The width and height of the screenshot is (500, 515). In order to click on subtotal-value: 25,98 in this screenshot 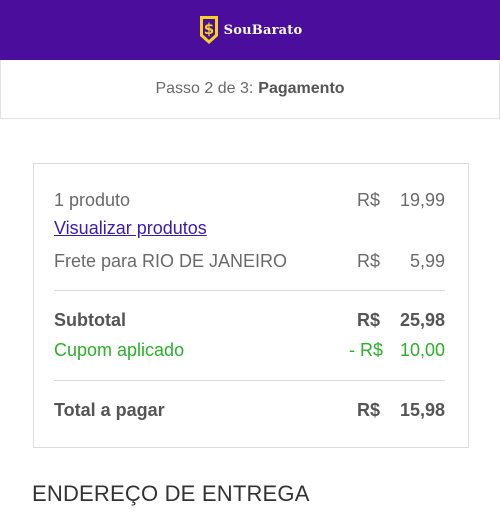, I will do `click(422, 319)`.